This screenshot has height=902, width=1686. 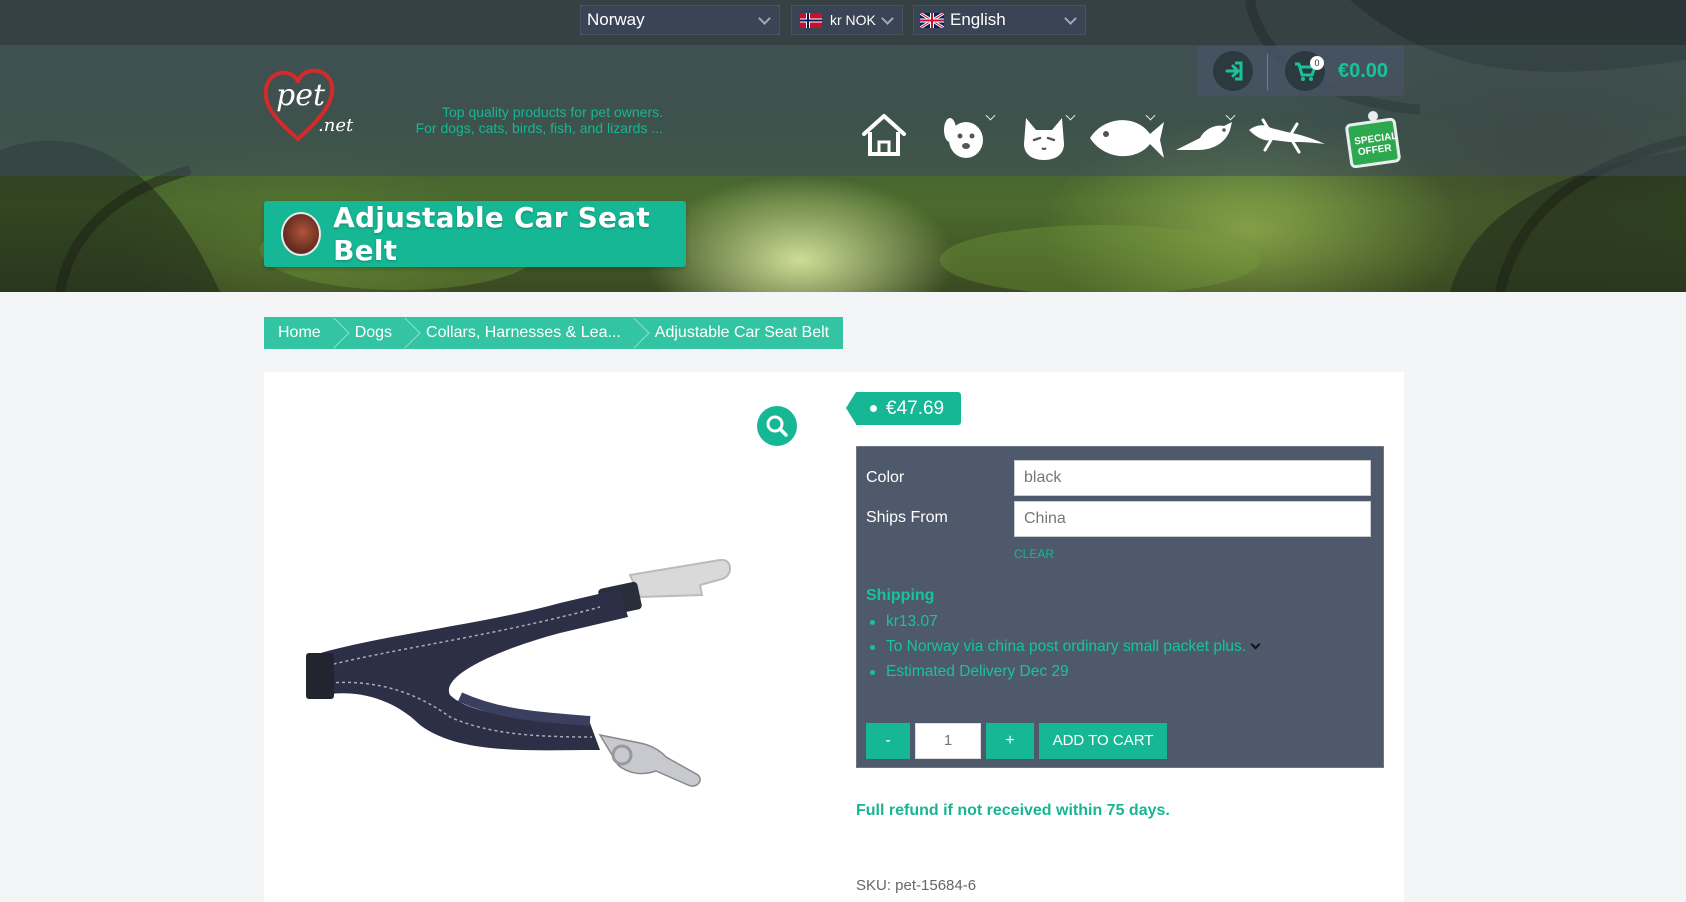 What do you see at coordinates (301, 234) in the screenshot?
I see `avatar` at bounding box center [301, 234].